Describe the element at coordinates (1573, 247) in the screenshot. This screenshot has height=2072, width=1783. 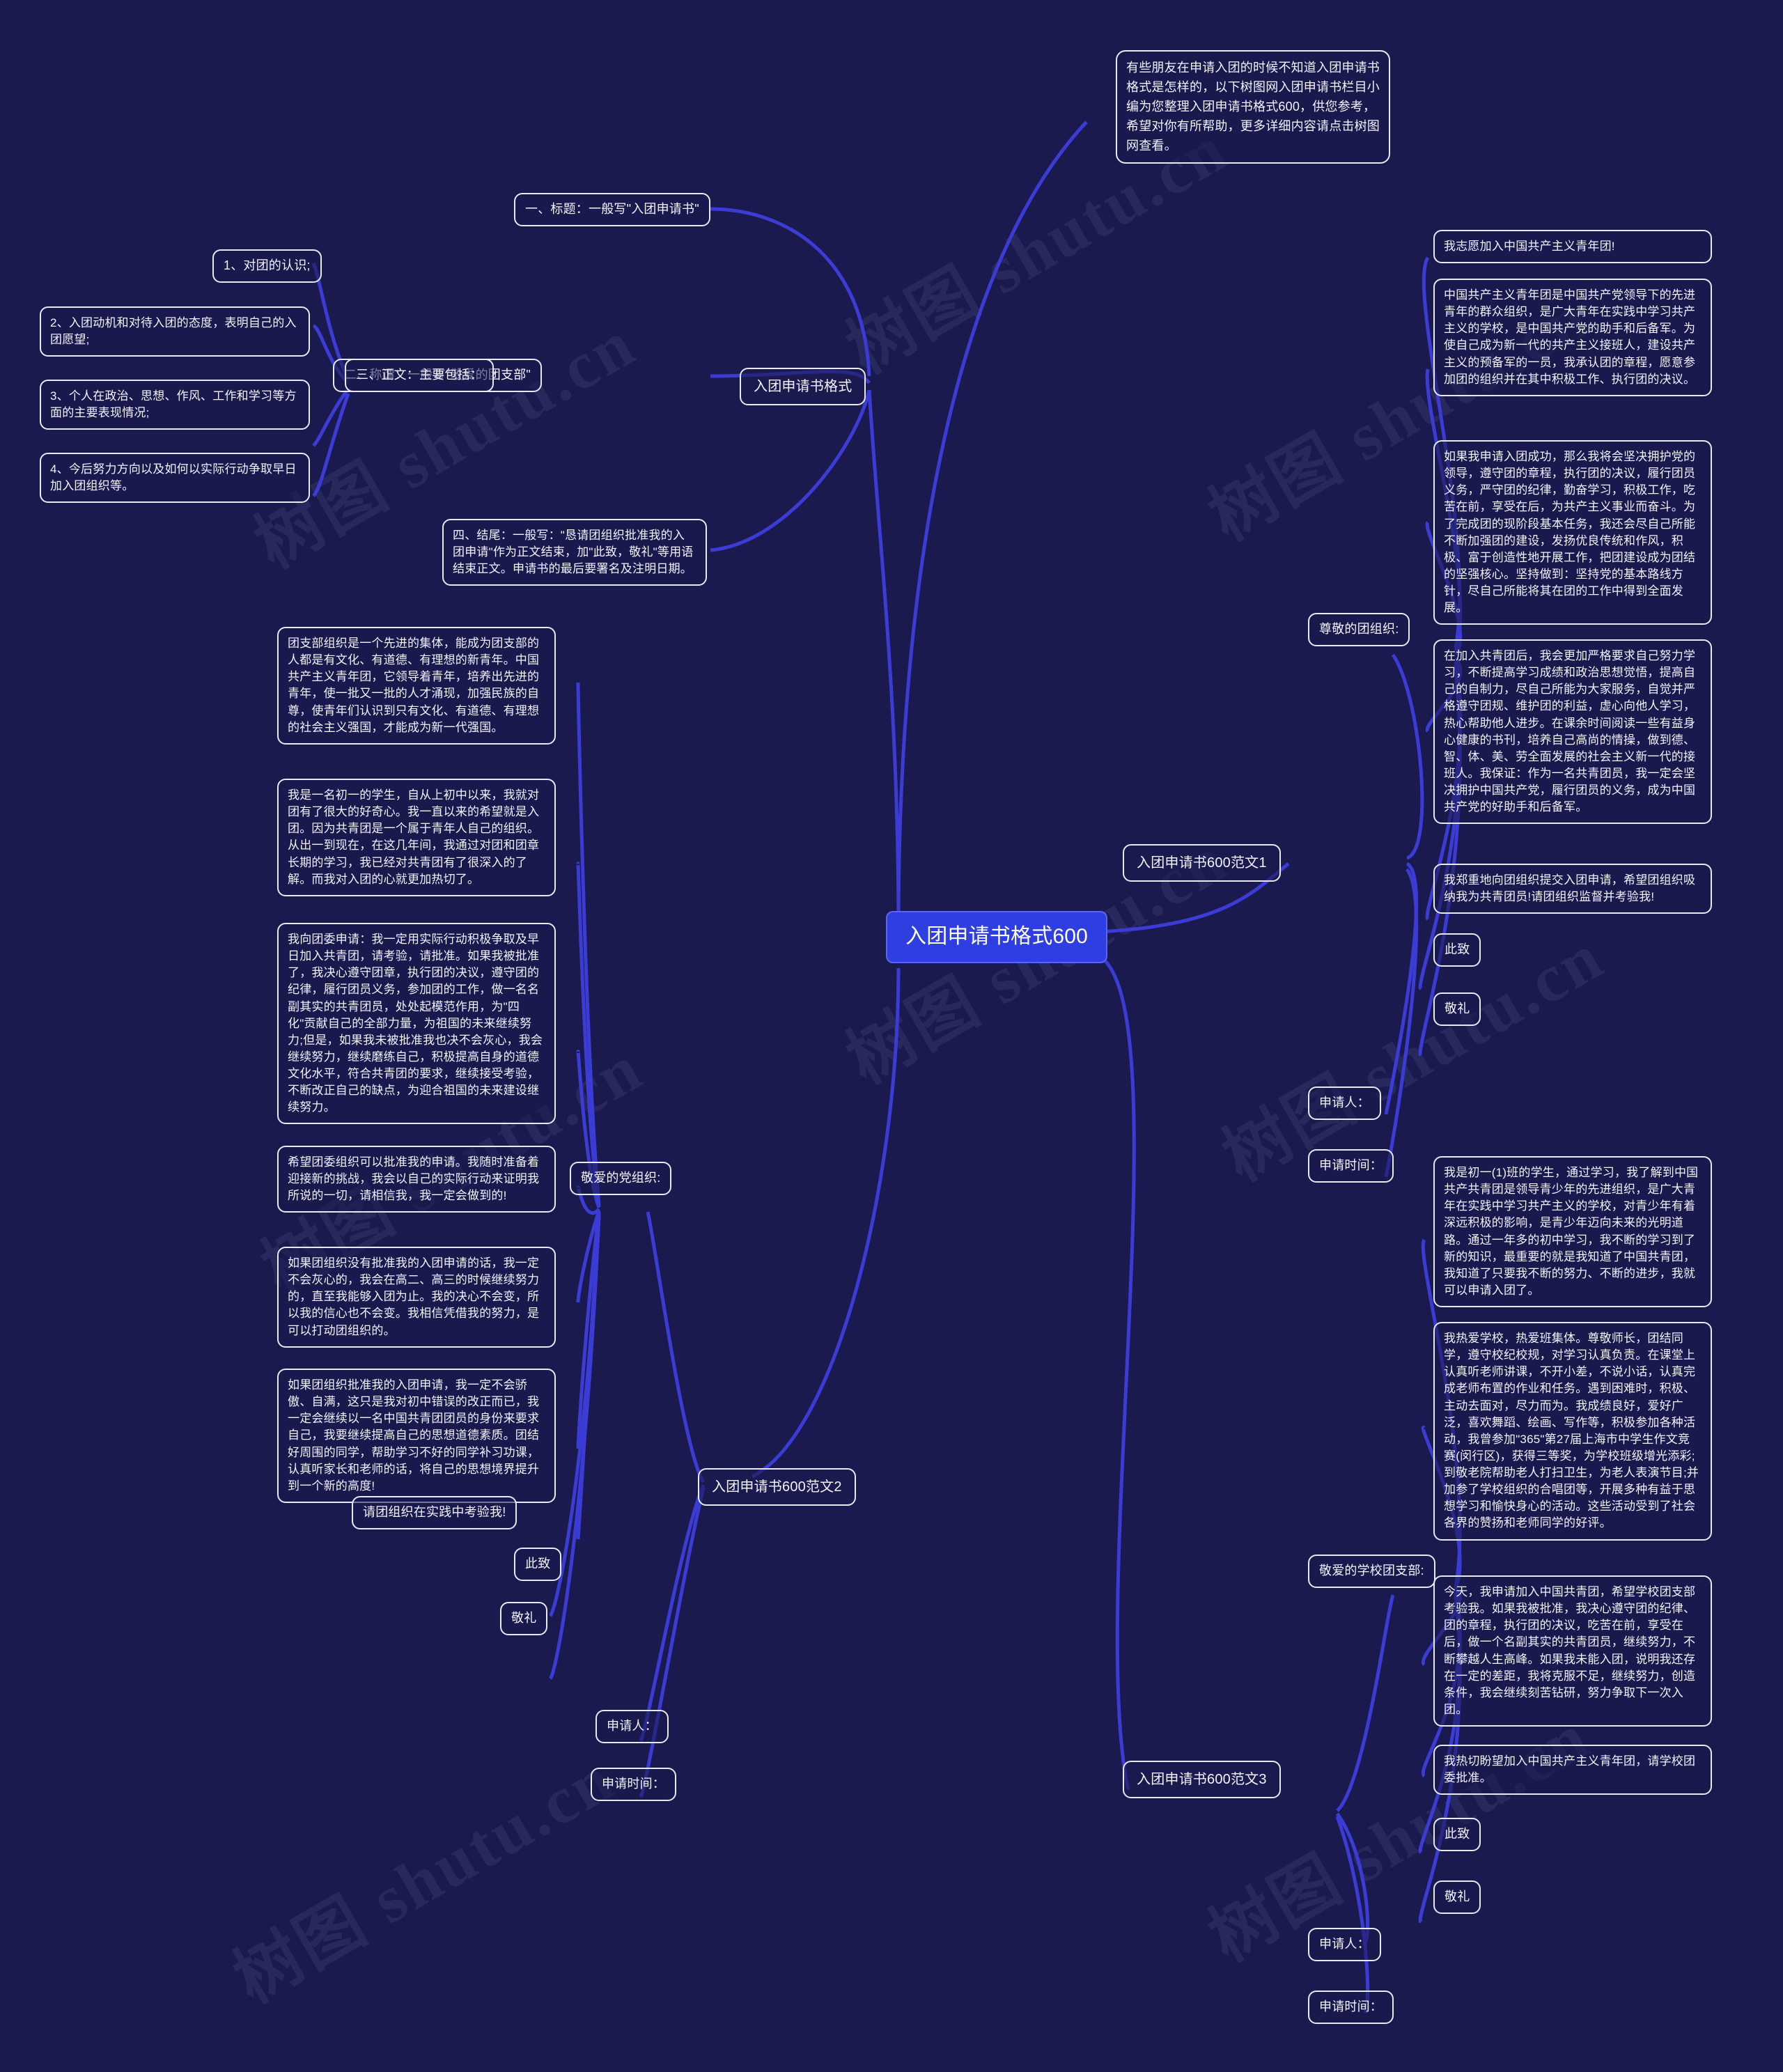
I see `sample1-para-1: 我志愿加入中国共产主义青年团!` at that location.